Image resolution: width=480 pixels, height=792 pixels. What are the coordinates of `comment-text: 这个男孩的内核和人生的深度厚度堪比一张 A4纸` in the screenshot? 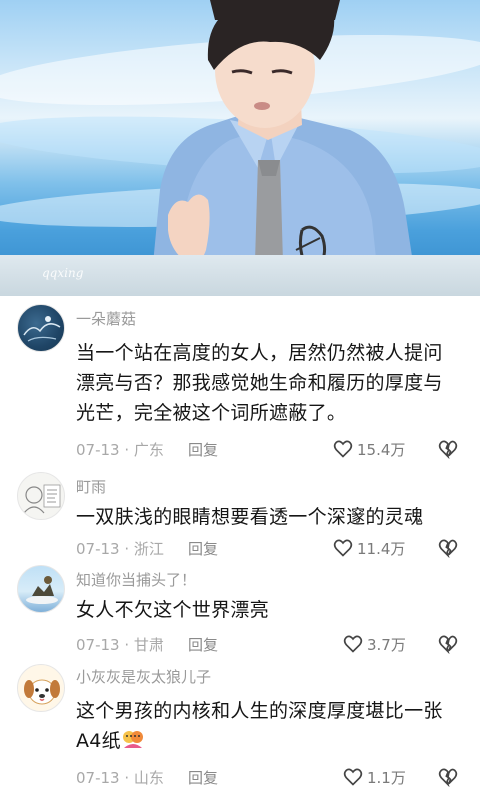 It's located at (272, 726).